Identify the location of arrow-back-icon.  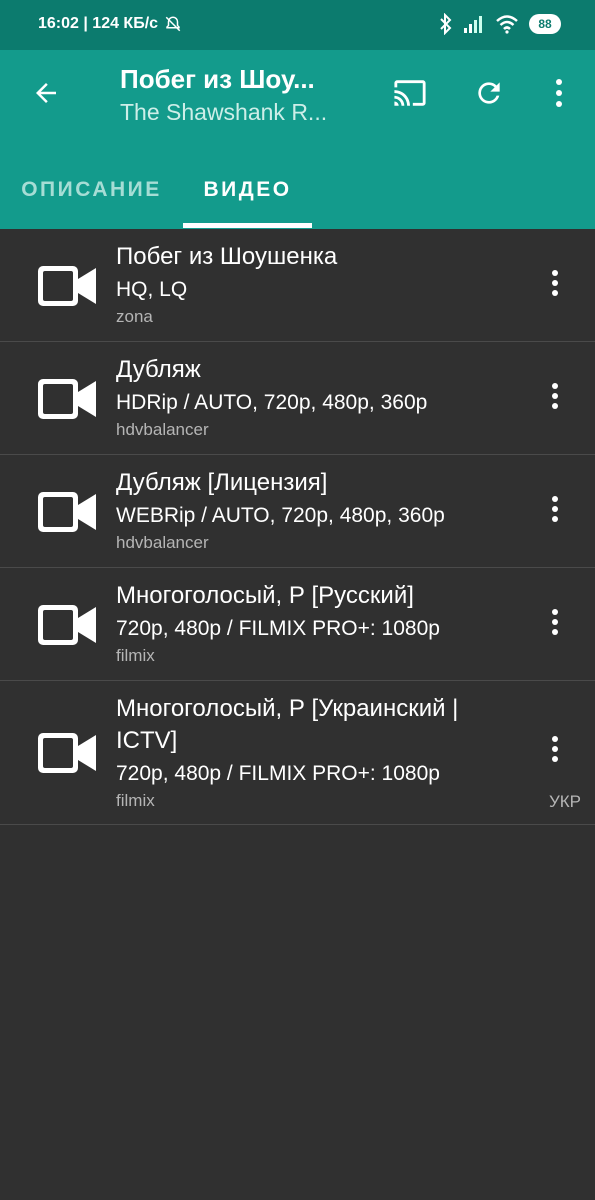
(46, 93).